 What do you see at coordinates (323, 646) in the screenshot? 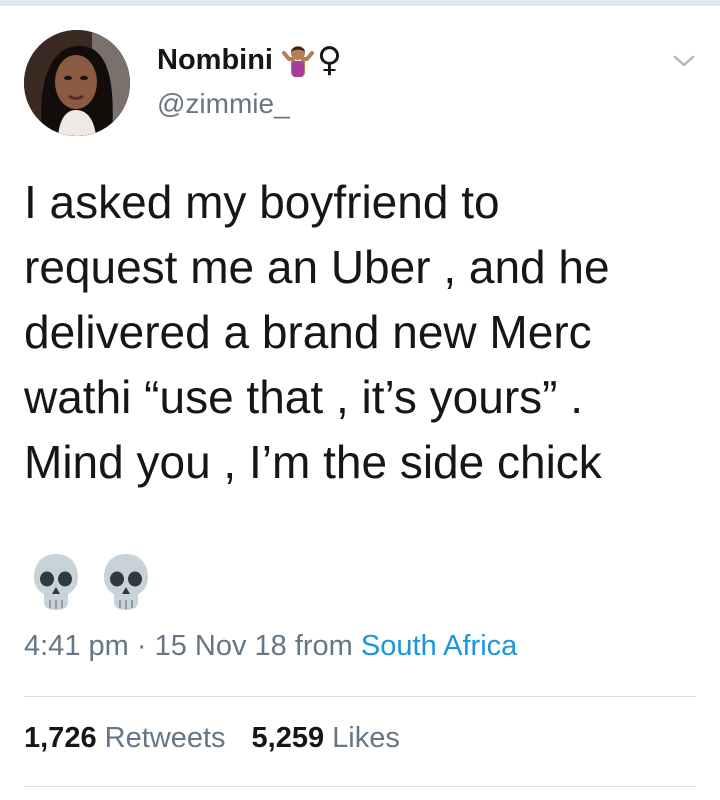
I see `from-label: from` at bounding box center [323, 646].